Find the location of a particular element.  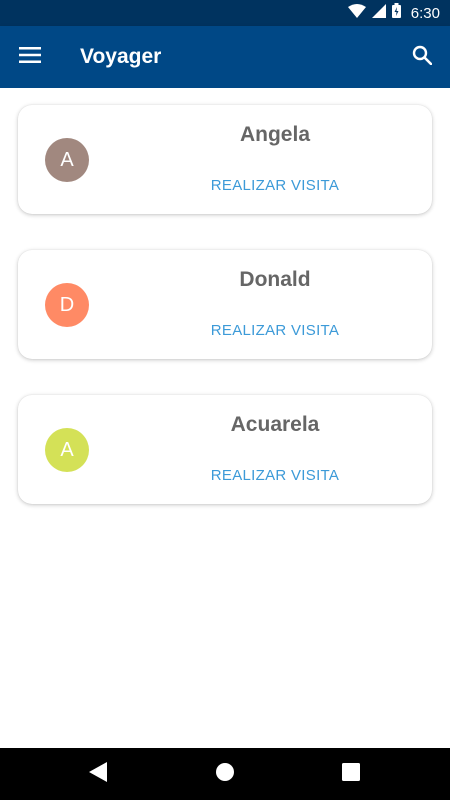

contact-name: Angela is located at coordinates (274, 134).